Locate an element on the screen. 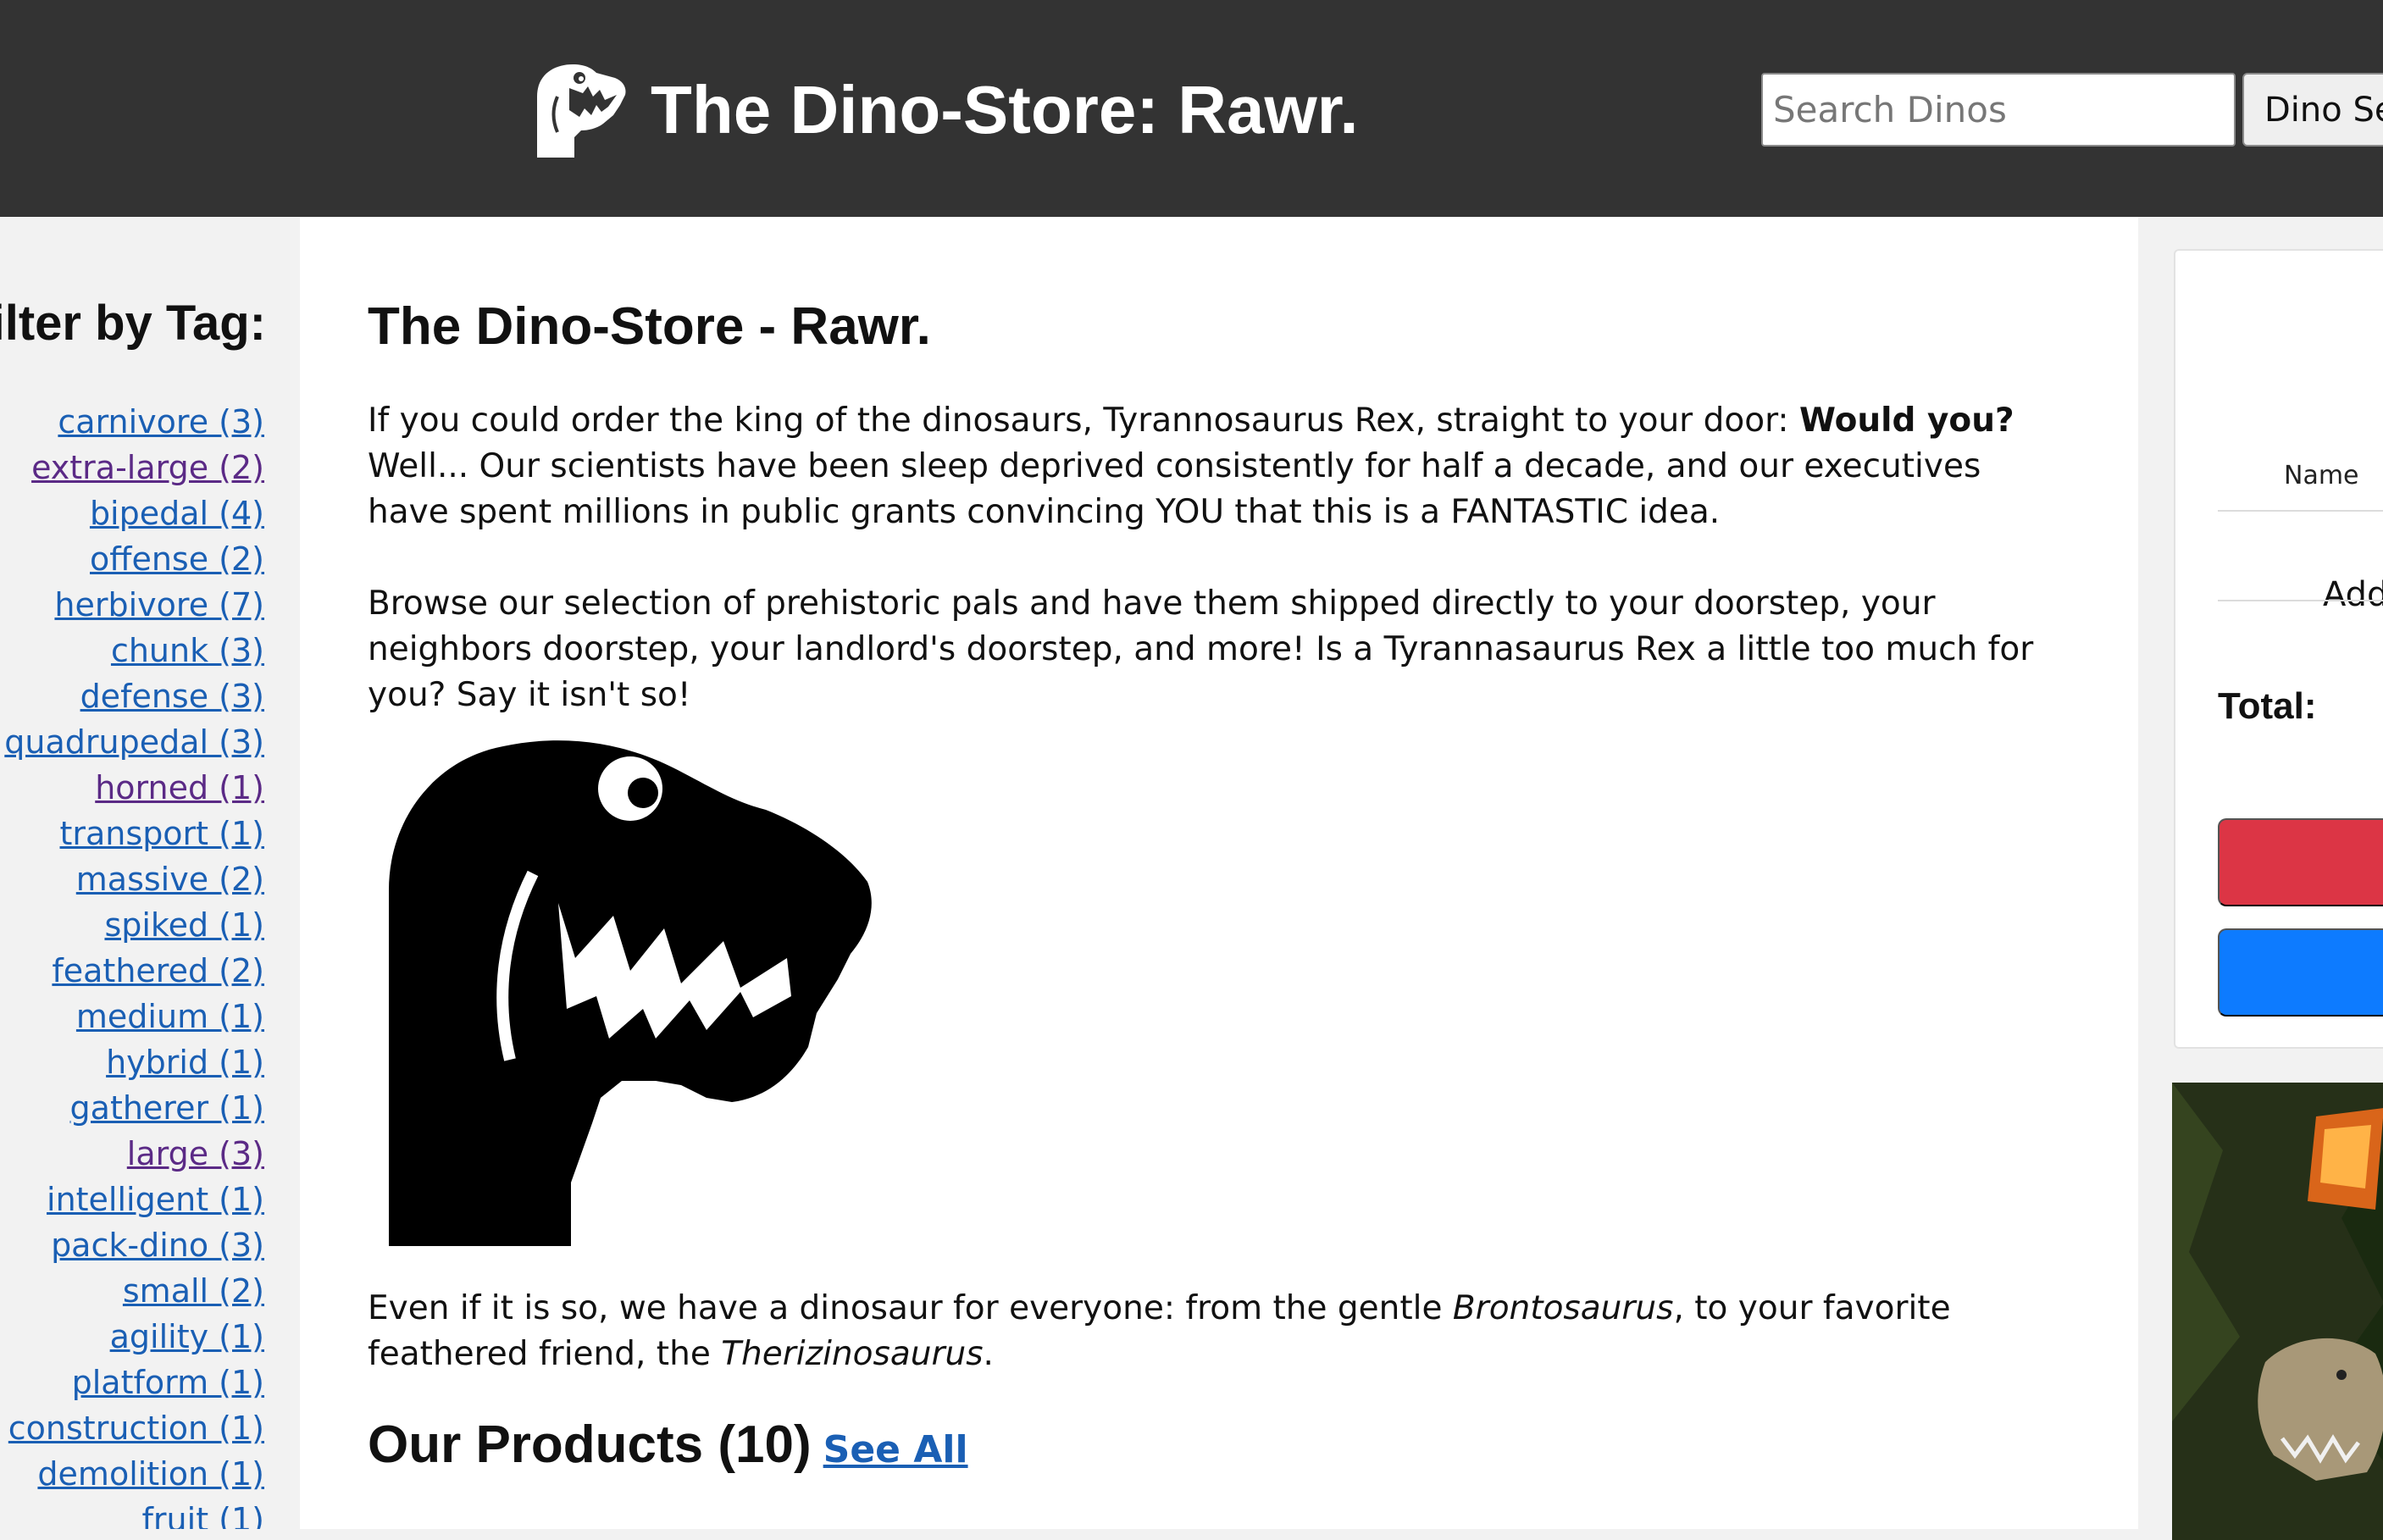 The width and height of the screenshot is (2383, 1540). tag-list-item: gatherer (1) is located at coordinates (134, 1108).